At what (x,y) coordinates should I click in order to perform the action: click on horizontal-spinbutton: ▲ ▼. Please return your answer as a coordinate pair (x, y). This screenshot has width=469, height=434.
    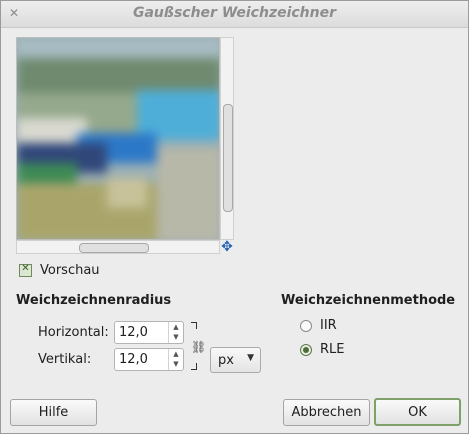
    Looking at the image, I should click on (149, 332).